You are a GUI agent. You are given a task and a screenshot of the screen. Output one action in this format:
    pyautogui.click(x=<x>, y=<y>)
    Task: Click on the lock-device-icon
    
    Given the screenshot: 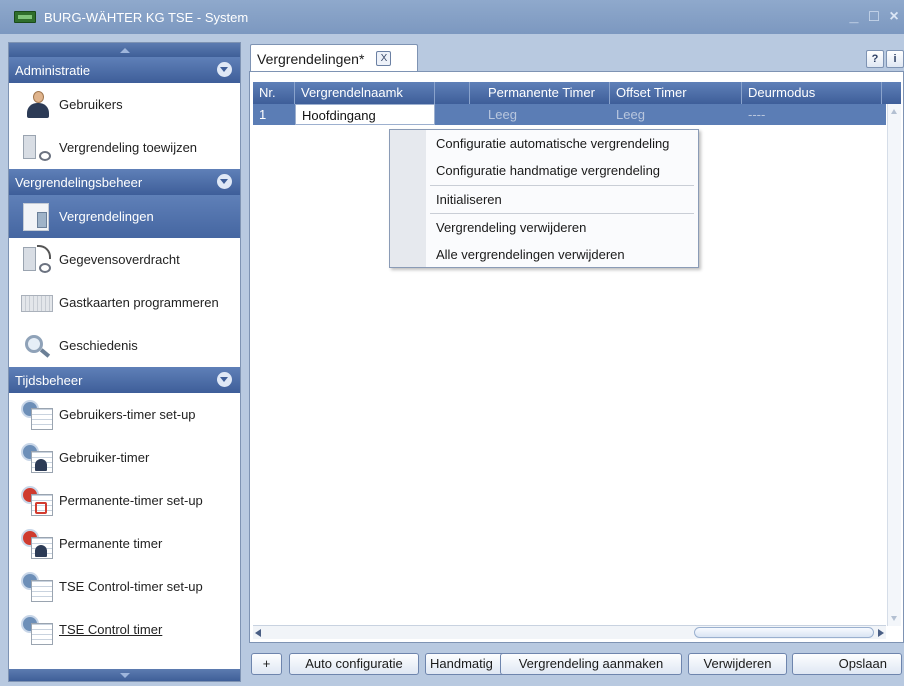 What is the action you would take?
    pyautogui.click(x=37, y=217)
    